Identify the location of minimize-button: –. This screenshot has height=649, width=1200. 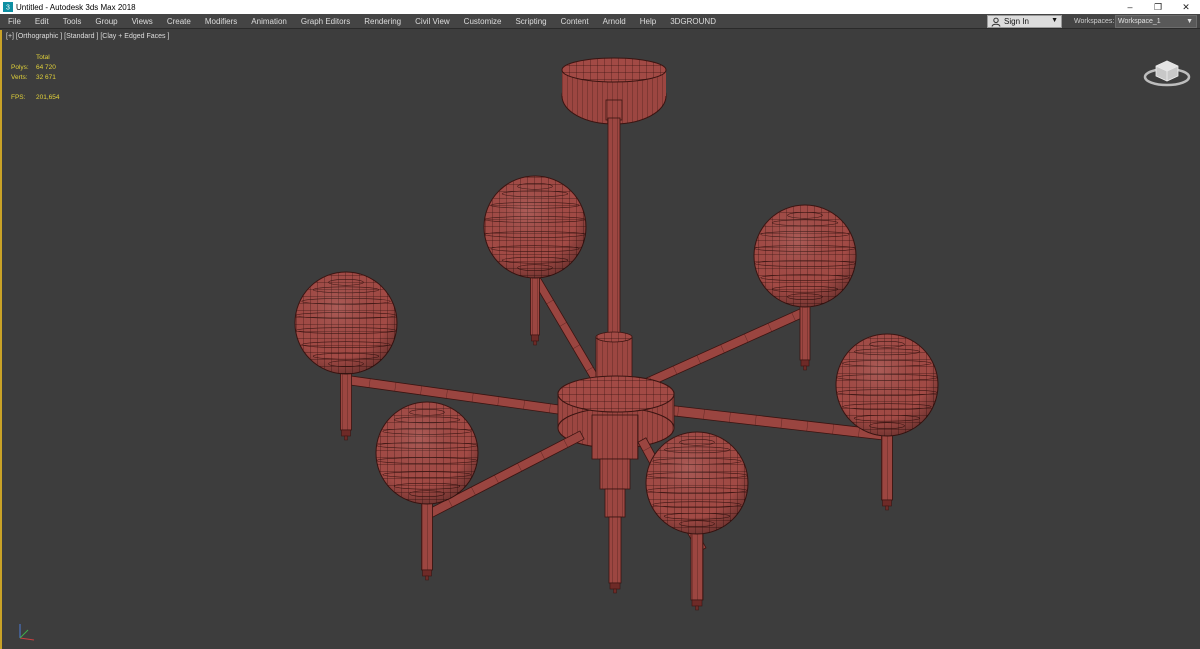
(1130, 7).